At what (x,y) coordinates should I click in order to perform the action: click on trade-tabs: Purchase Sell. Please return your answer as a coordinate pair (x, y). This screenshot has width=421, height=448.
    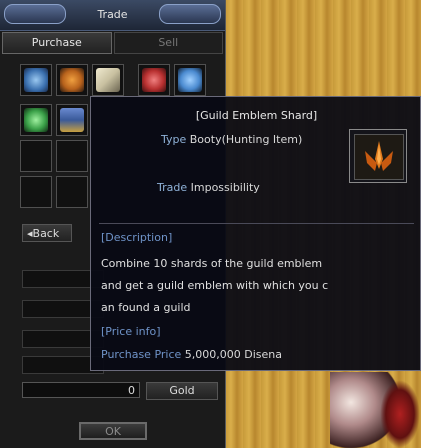
    Looking at the image, I should click on (112, 43).